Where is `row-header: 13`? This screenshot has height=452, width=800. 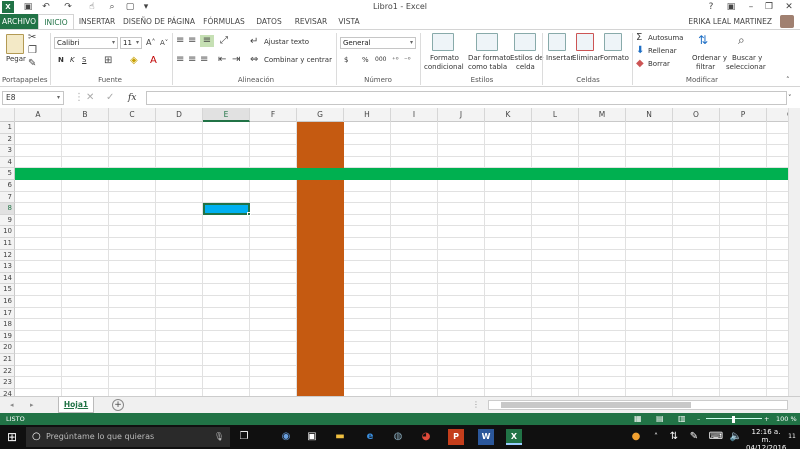
row-header: 13 is located at coordinates (7, 267).